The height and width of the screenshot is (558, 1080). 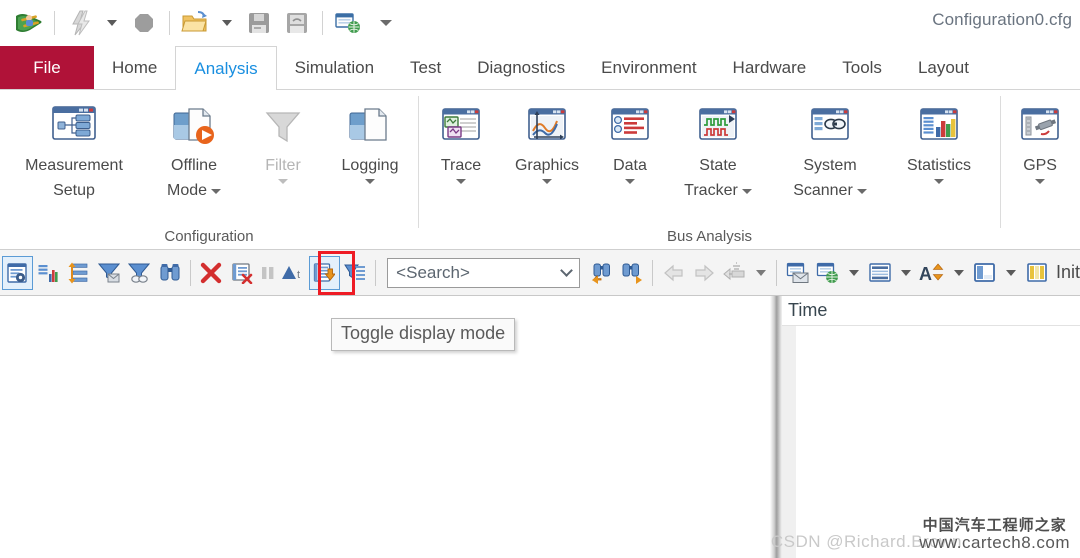 I want to click on clear-all-button, so click(x=211, y=273).